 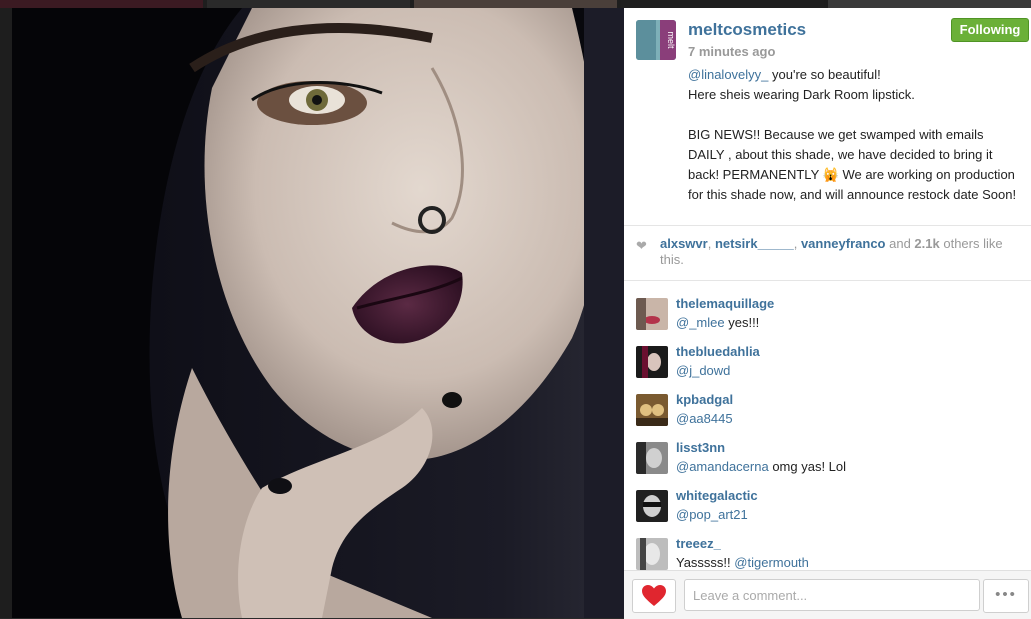 I want to click on caption-mention: @linalovelyy_, so click(x=728, y=74).